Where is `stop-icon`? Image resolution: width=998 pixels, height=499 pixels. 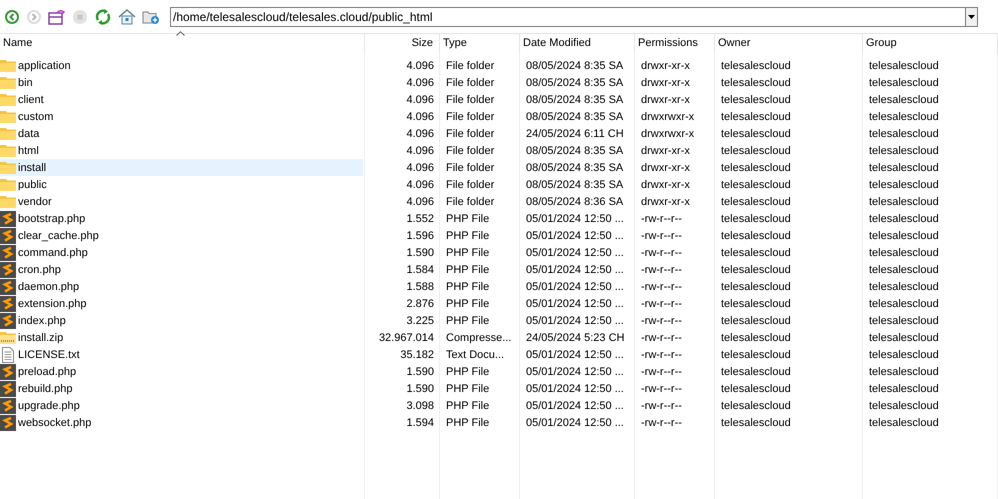 stop-icon is located at coordinates (80, 16).